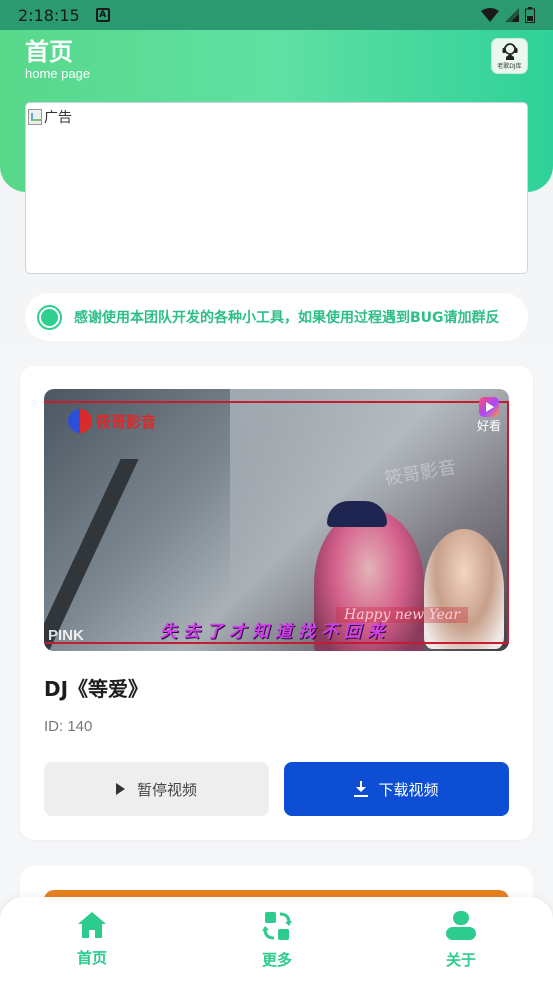 The height and width of the screenshot is (983, 553). I want to click on page-title: 首页, so click(49, 52).